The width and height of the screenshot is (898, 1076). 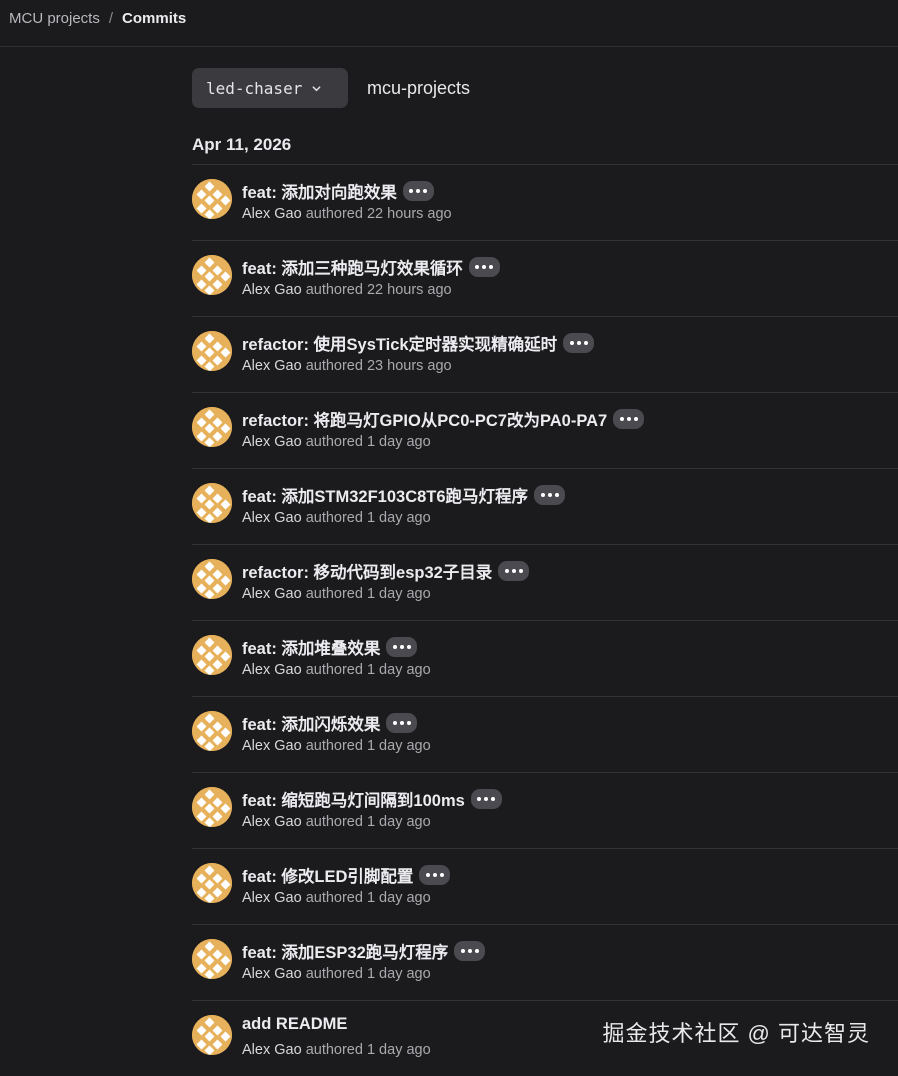 I want to click on branch-row: led-chaser mcu-projects, so click(x=331, y=88).